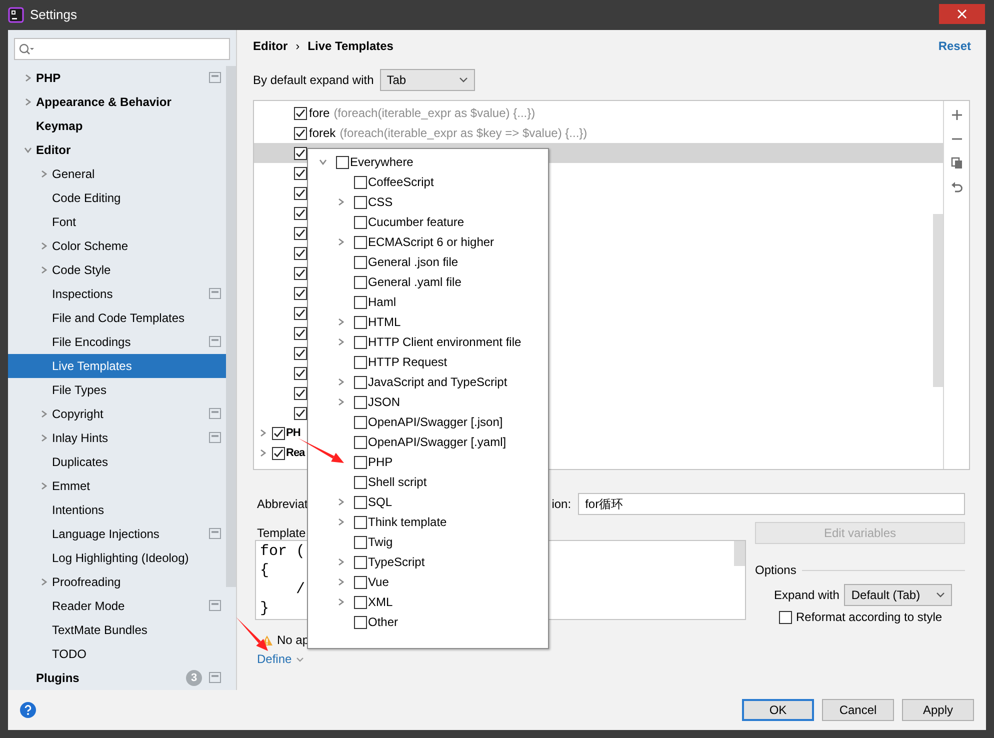  What do you see at coordinates (194, 678) in the screenshot?
I see `count-badge: 3` at bounding box center [194, 678].